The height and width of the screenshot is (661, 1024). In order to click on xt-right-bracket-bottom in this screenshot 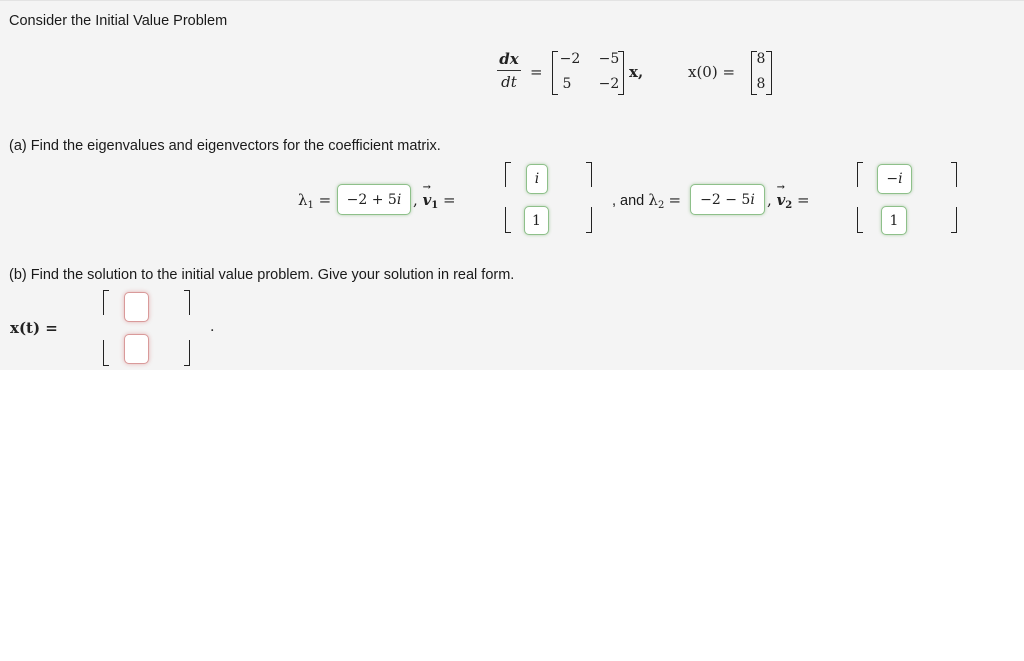, I will do `click(187, 353)`.